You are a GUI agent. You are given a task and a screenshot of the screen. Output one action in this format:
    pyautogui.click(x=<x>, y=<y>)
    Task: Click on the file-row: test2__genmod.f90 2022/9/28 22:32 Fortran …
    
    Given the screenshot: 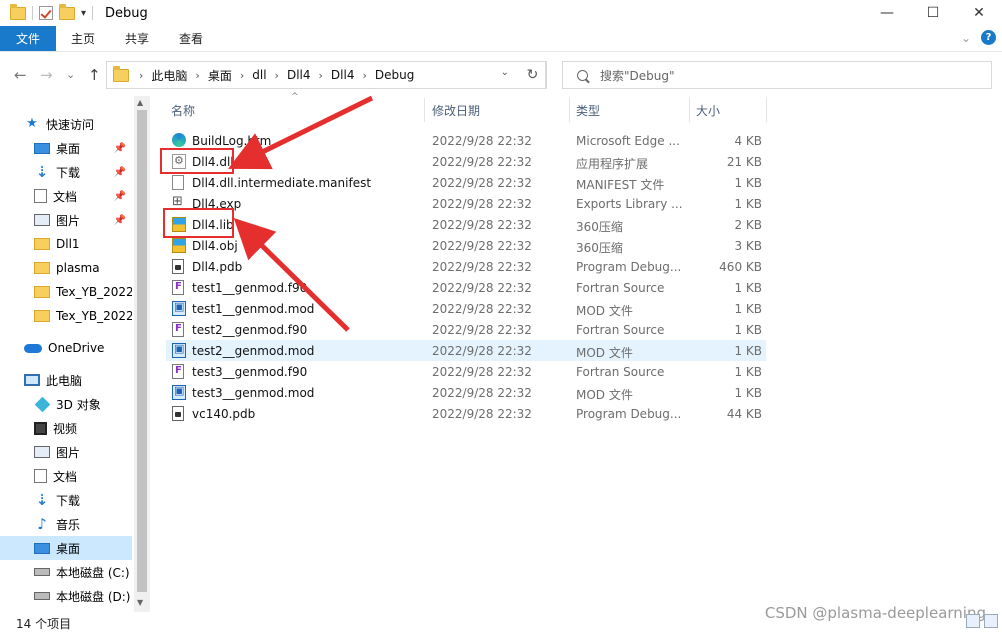 What is the action you would take?
    pyautogui.click(x=466, y=329)
    